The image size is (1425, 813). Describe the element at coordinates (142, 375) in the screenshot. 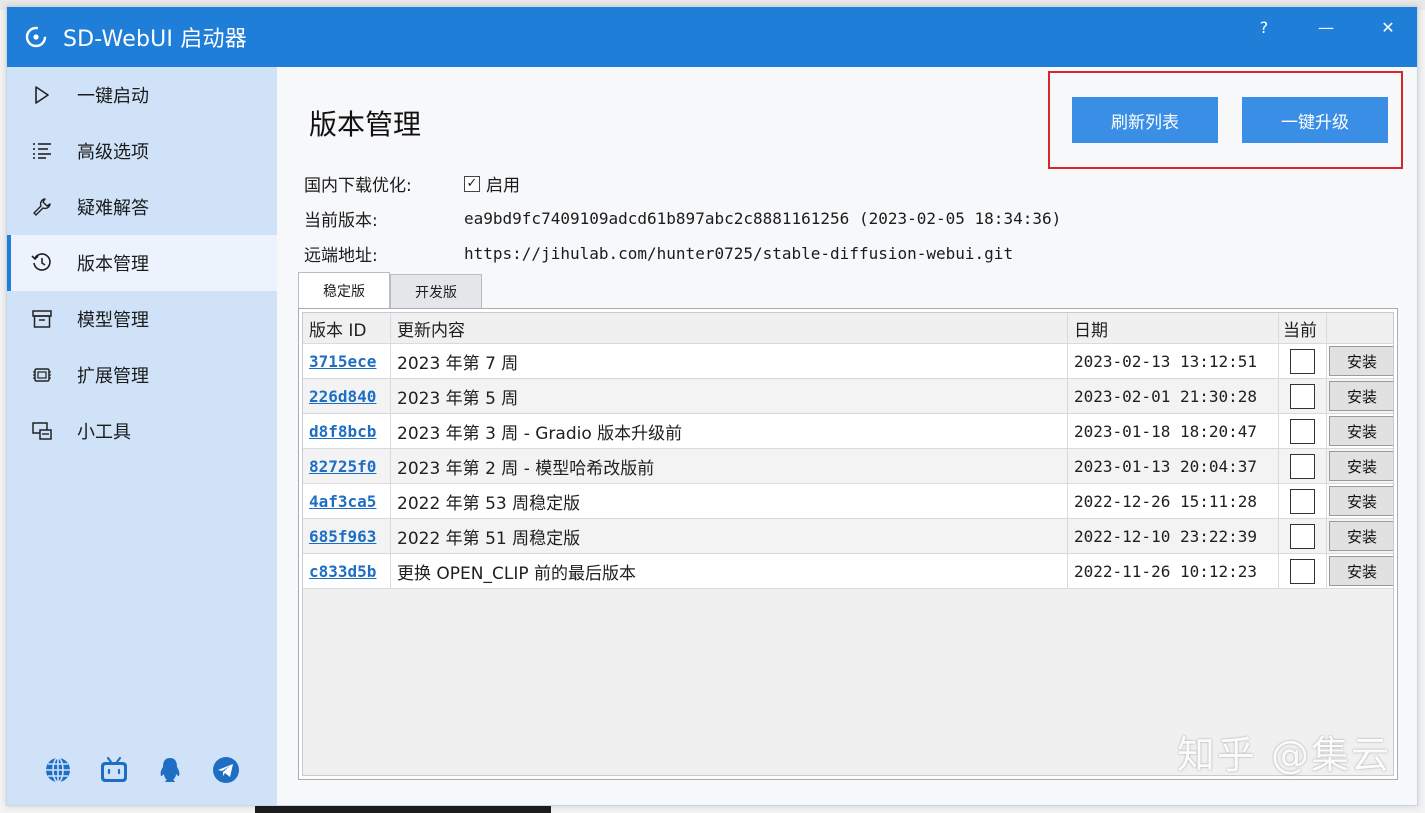

I see `sidebar-item-extensions: 扩展管理` at that location.